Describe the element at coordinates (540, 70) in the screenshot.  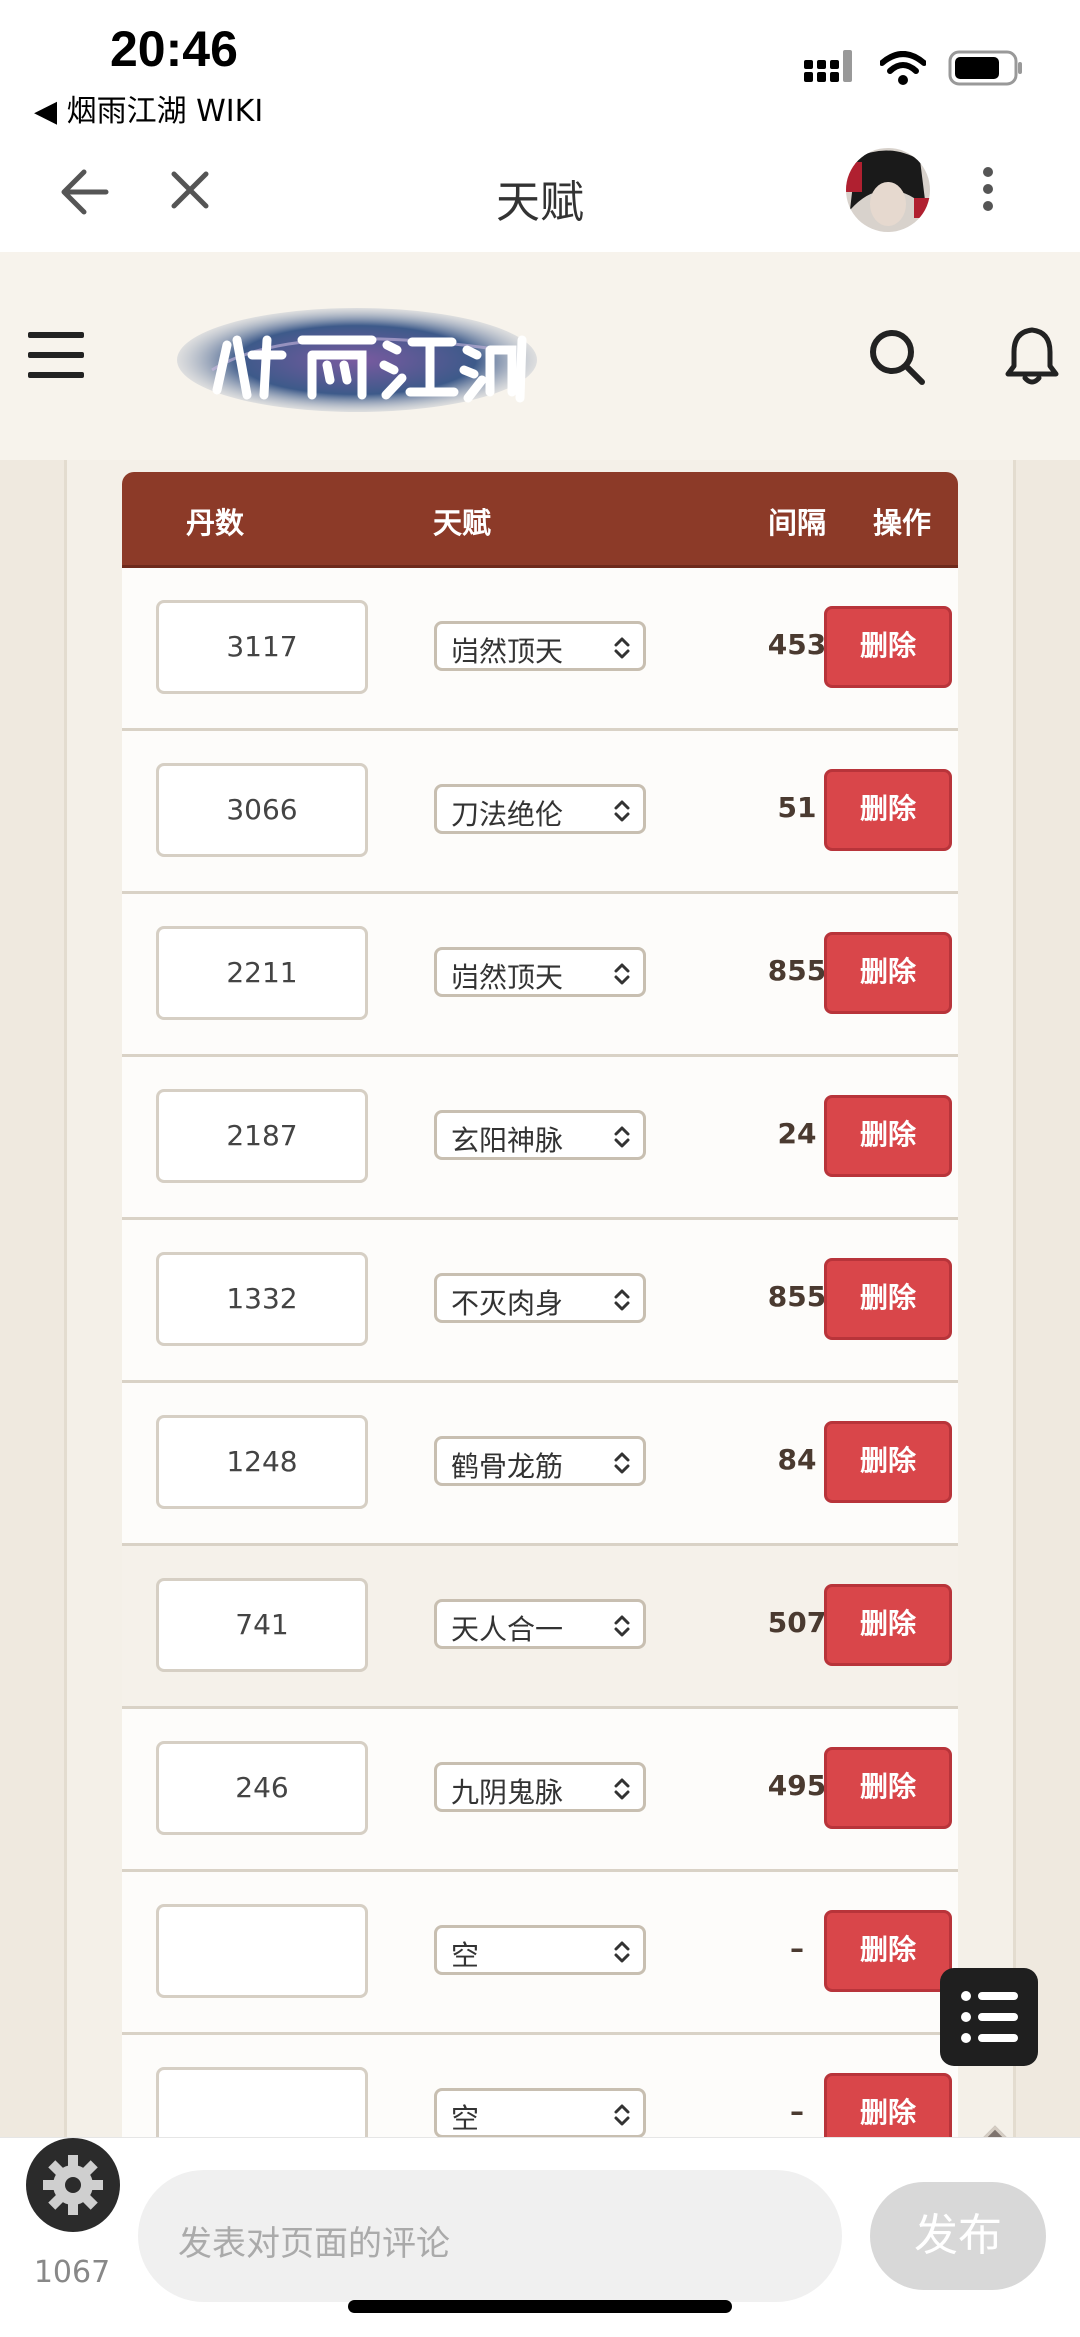
I see `status-bar: 20:46 ◀ 烟雨江湖 WIKI` at that location.